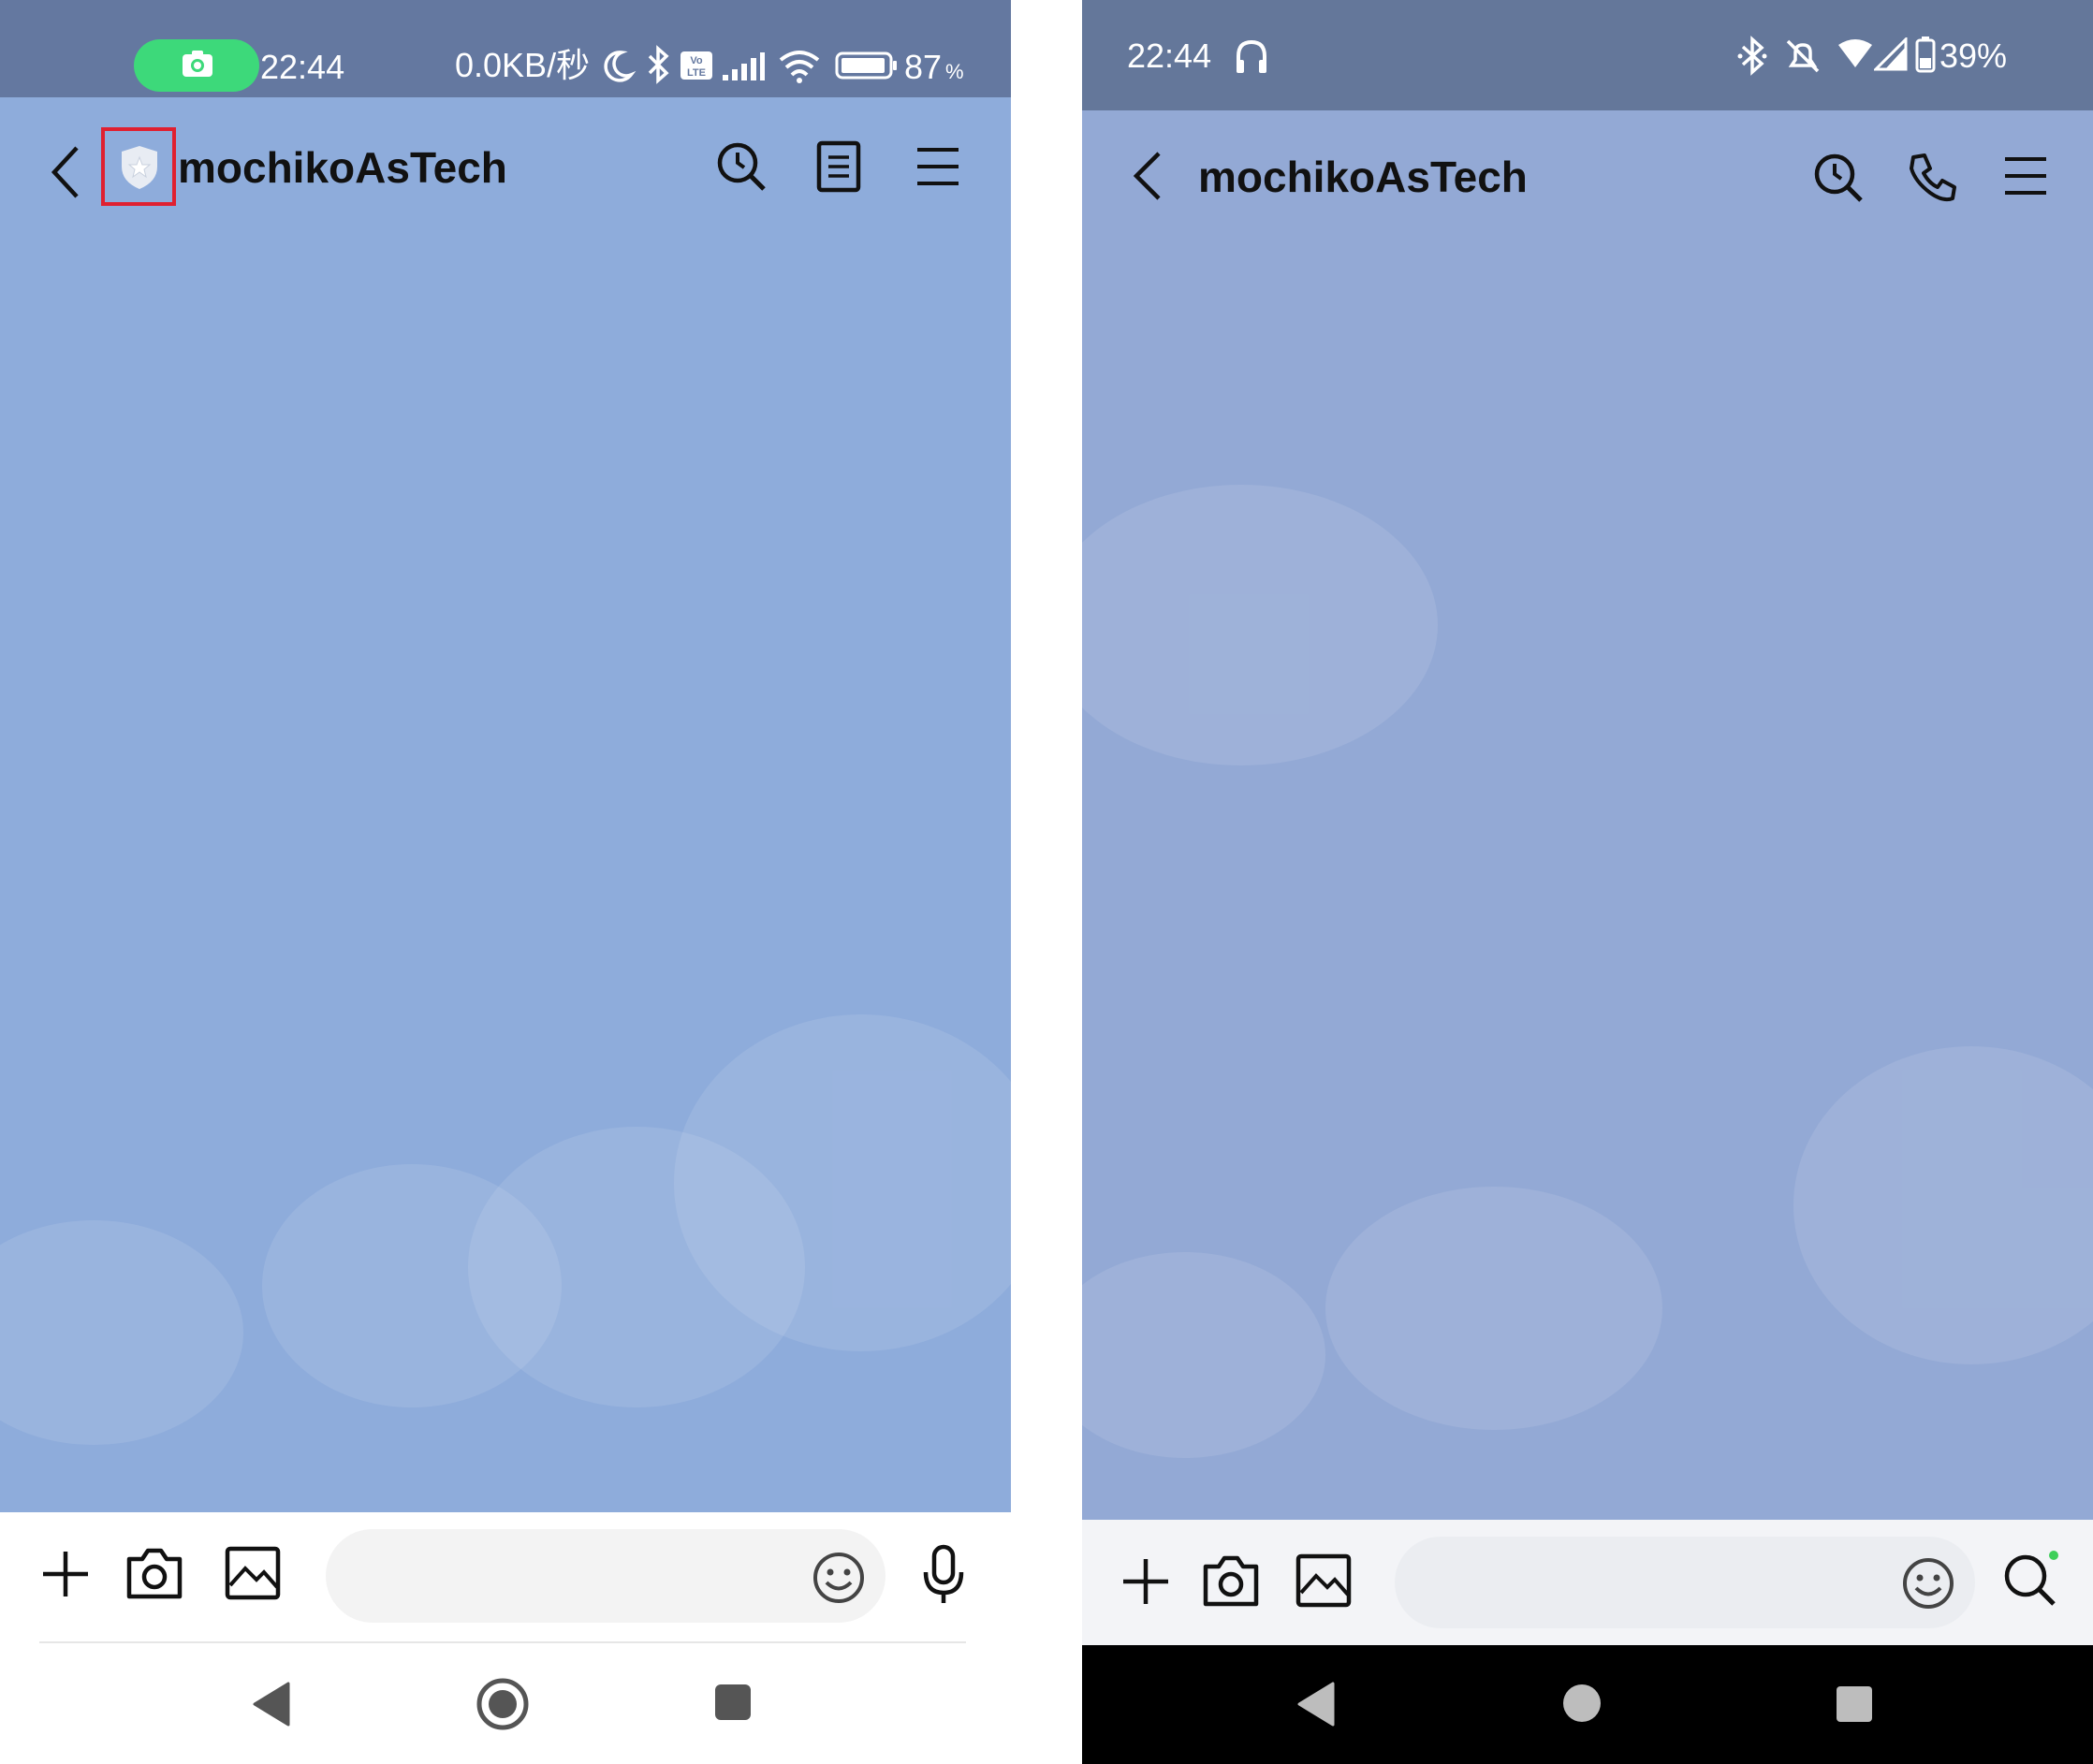 The image size is (2093, 1764). What do you see at coordinates (1251, 56) in the screenshot?
I see `headphones-icon` at bounding box center [1251, 56].